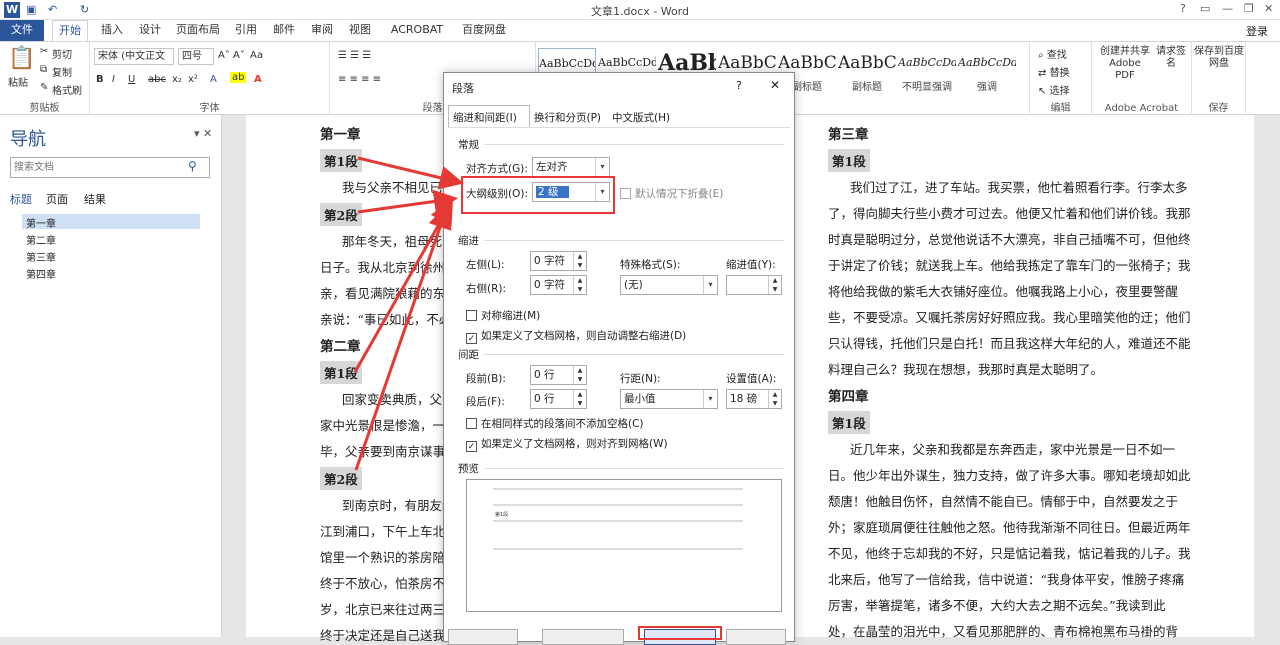  Describe the element at coordinates (1052, 53) in the screenshot. I see `find-button: ⌕ 查找` at that location.